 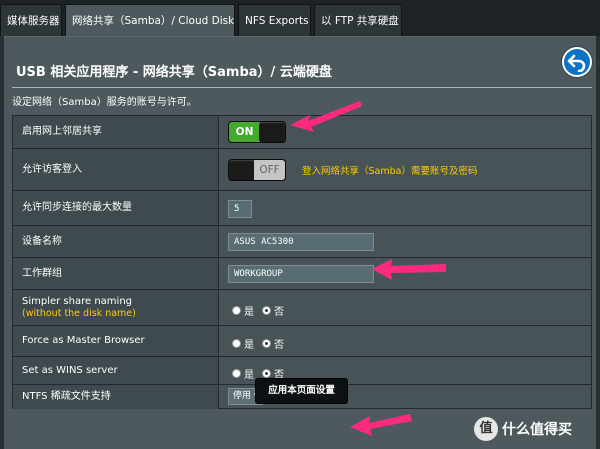 What do you see at coordinates (274, 20) in the screenshot?
I see `tab-nfs-exports: NFS Exports` at bounding box center [274, 20].